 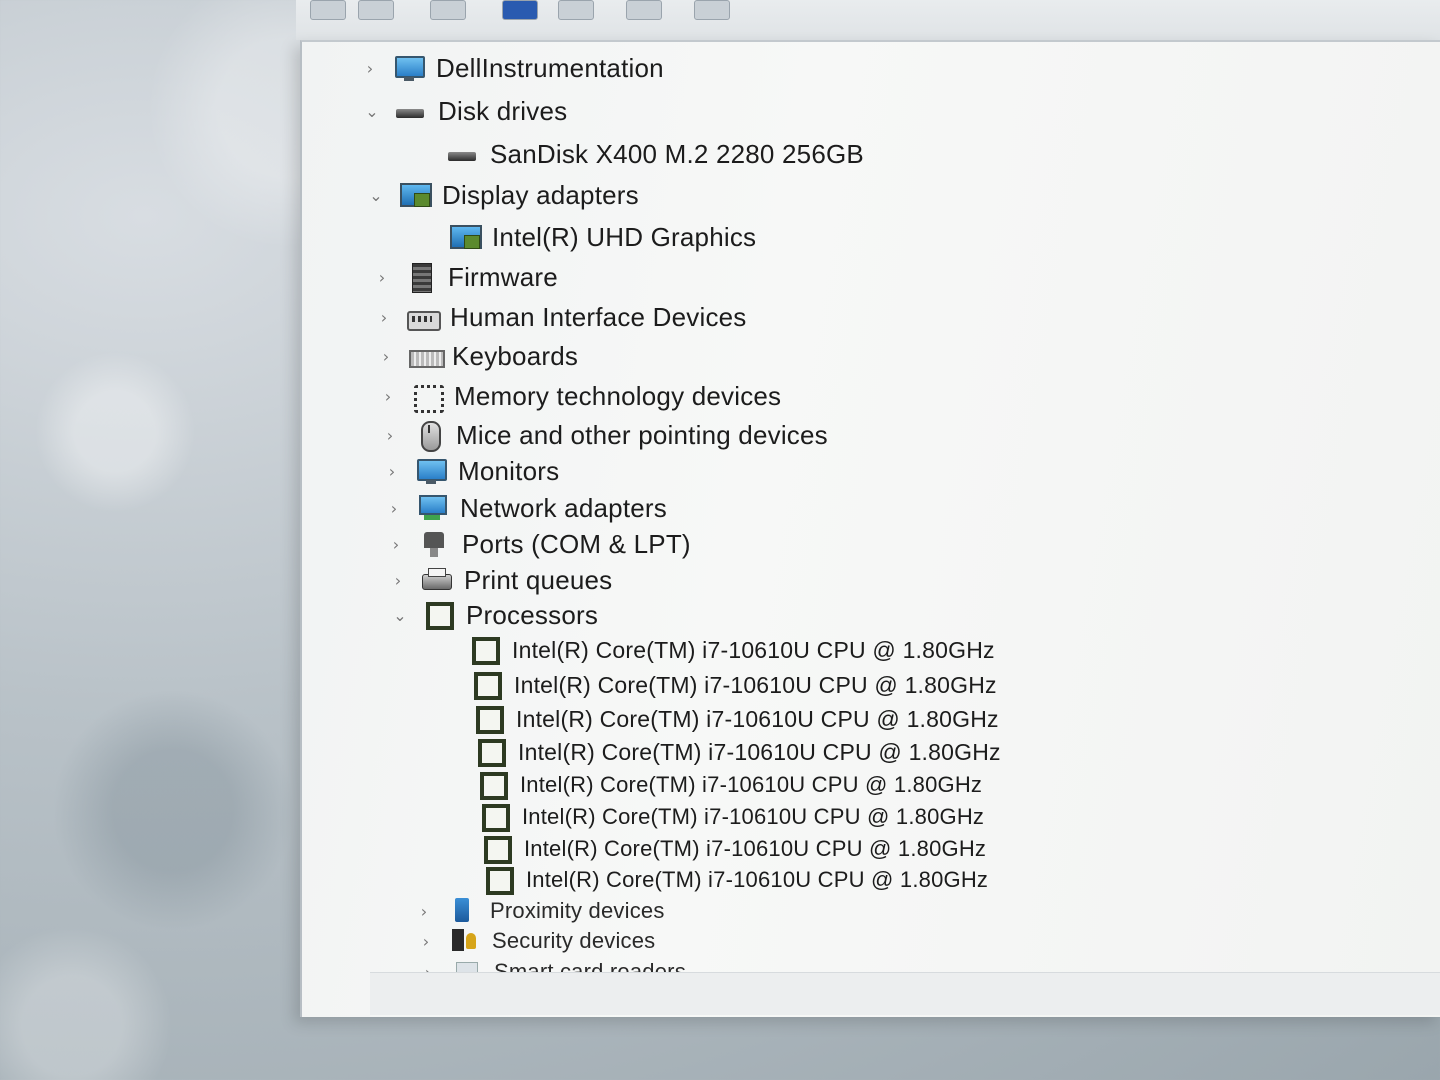 What do you see at coordinates (427, 397) in the screenshot?
I see `memory-icon` at bounding box center [427, 397].